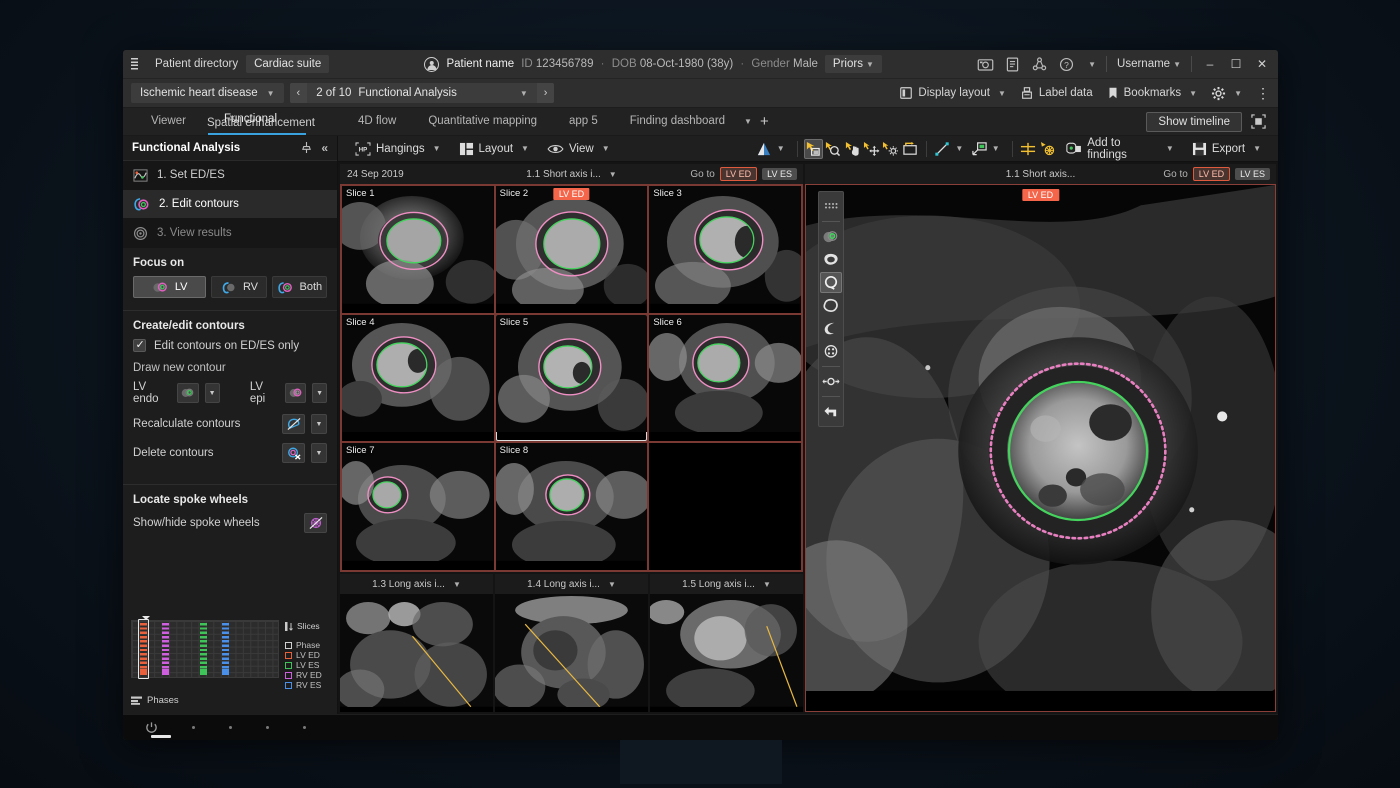 This screenshot has height=788, width=1400. I want to click on lv-endo-tool-button, so click(188, 393).